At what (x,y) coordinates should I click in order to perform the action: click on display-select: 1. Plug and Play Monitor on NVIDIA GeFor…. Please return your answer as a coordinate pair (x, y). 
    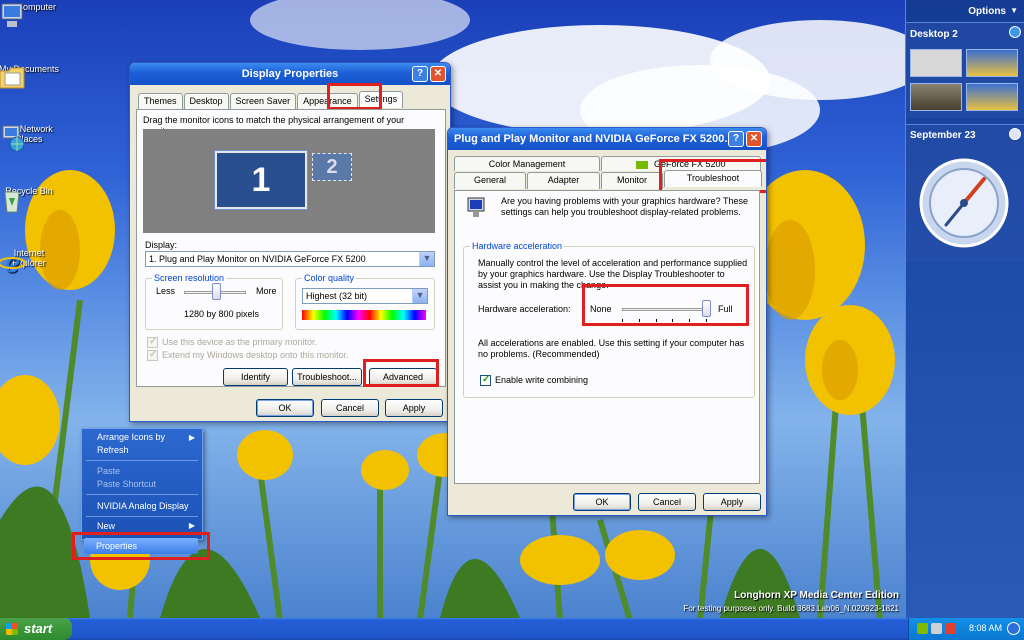
    Looking at the image, I should click on (290, 259).